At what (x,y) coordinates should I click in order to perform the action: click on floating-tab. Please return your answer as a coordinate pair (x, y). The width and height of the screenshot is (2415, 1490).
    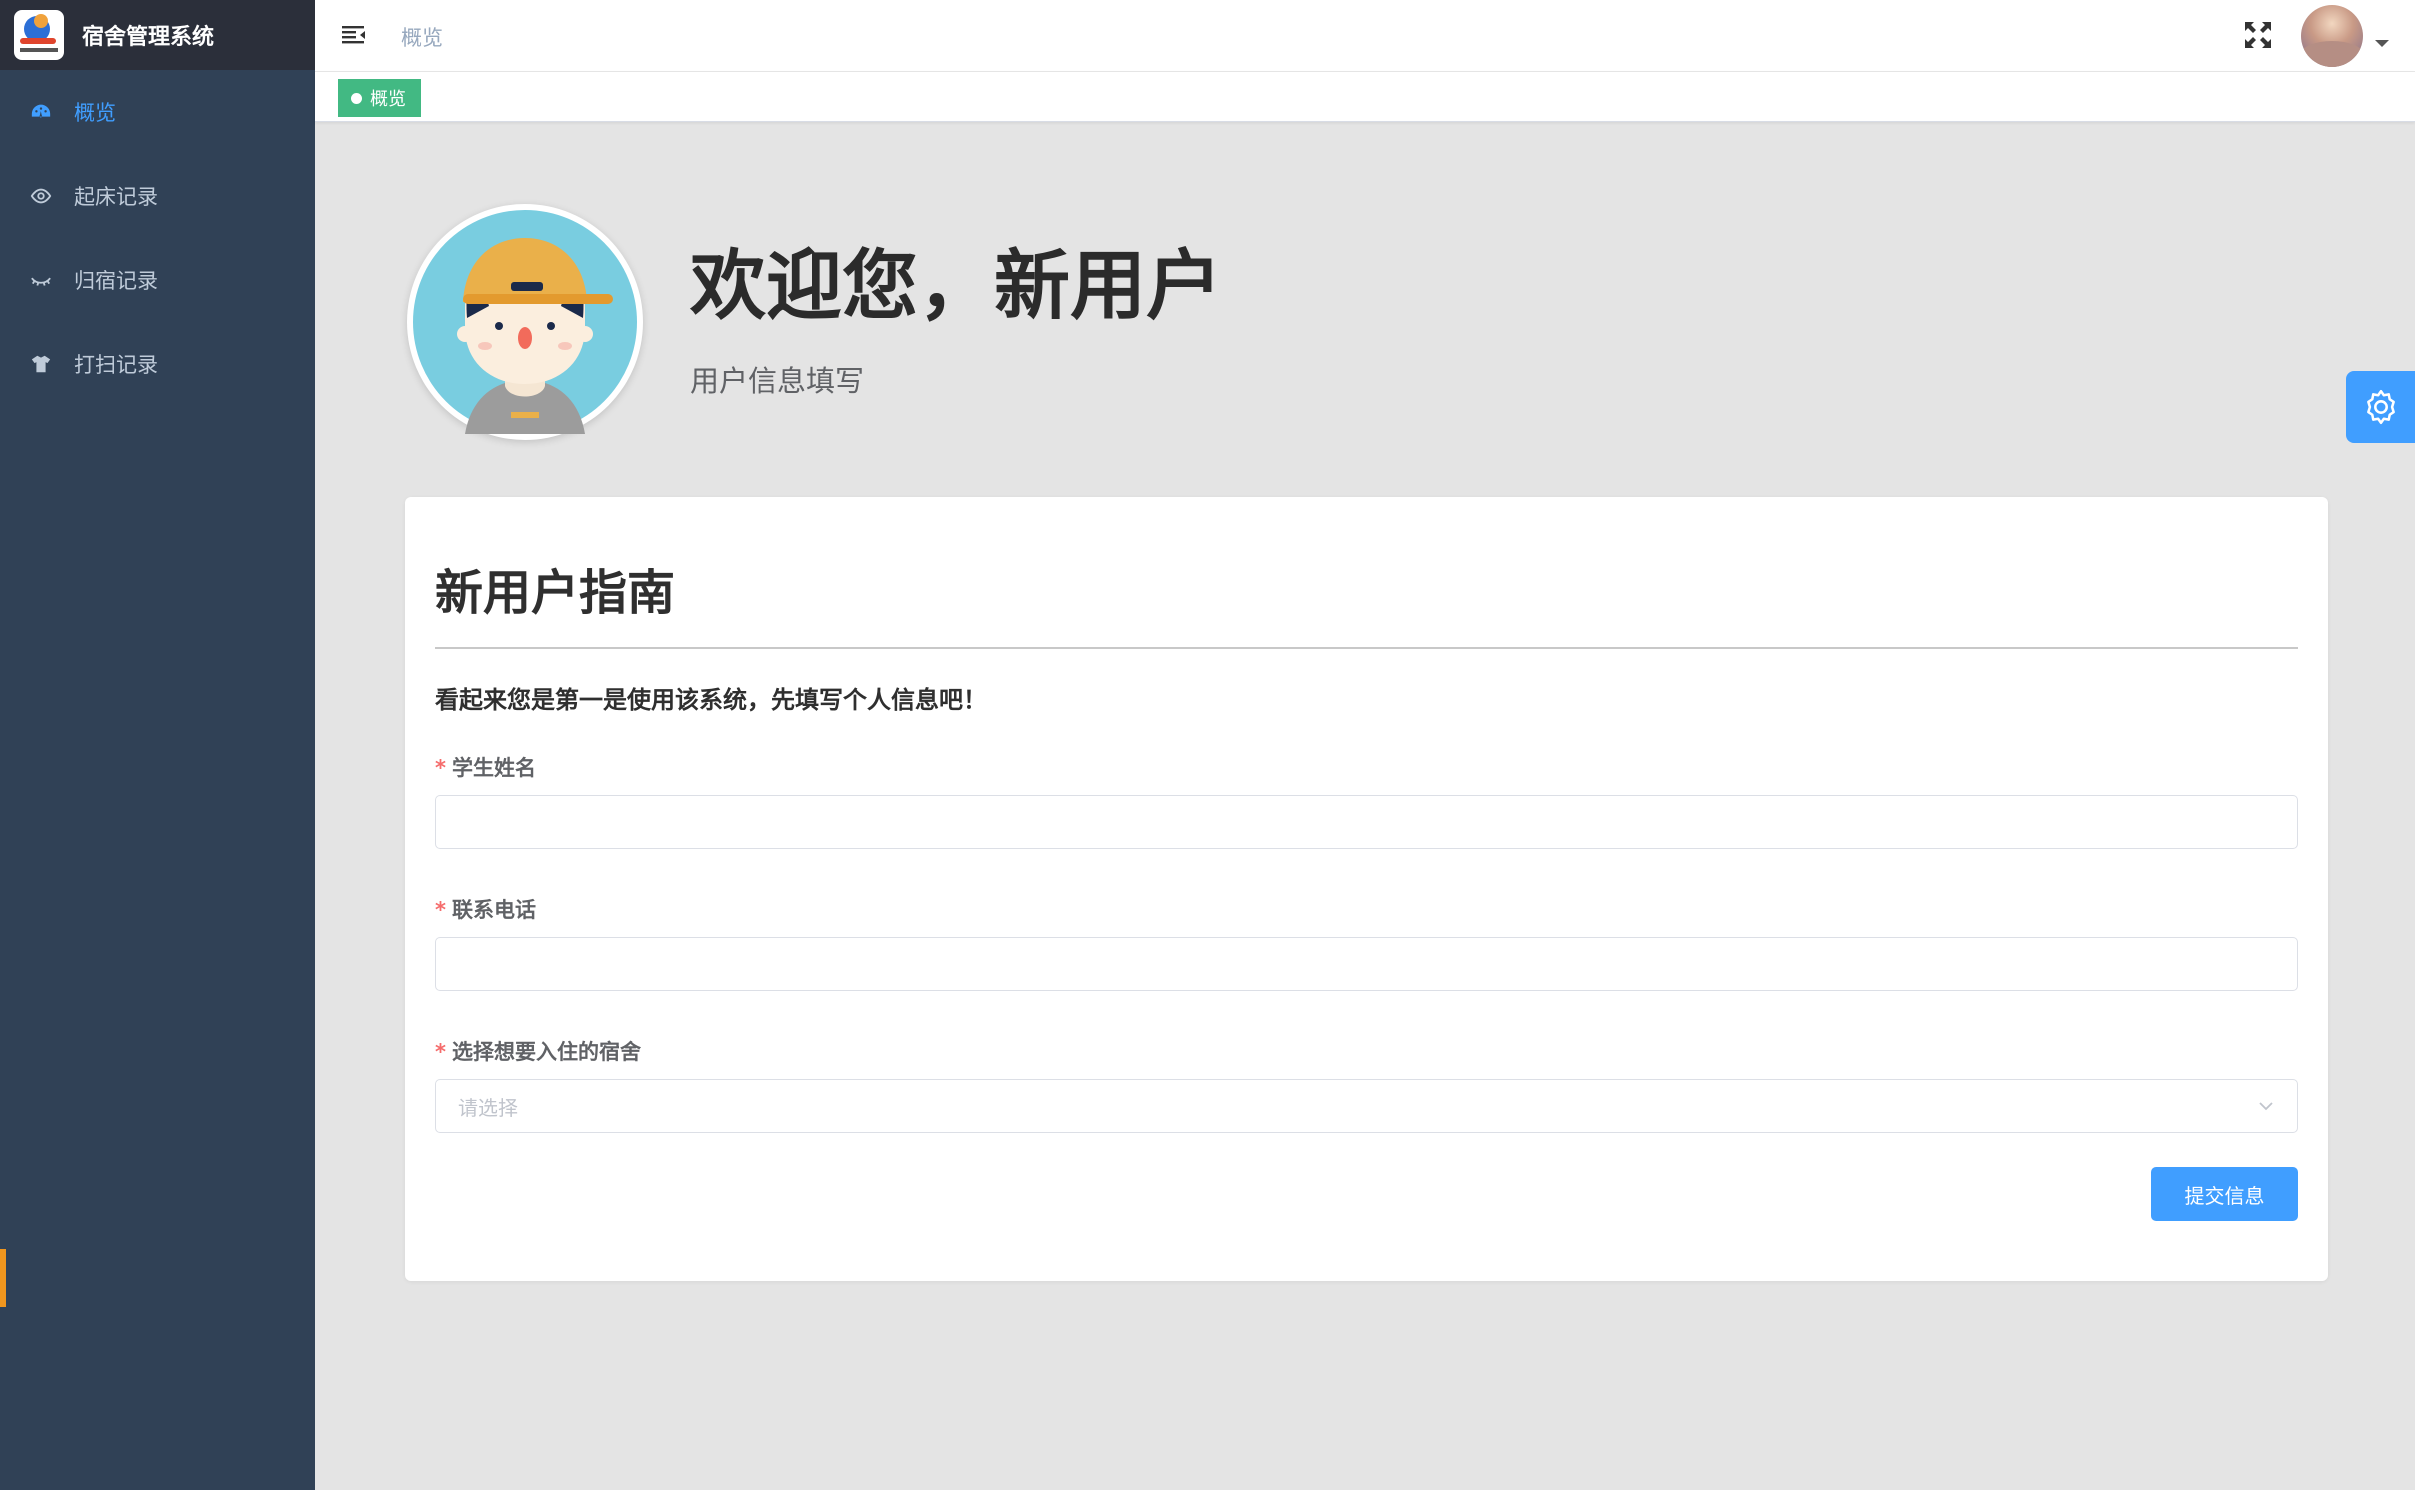
    Looking at the image, I should click on (3, 1278).